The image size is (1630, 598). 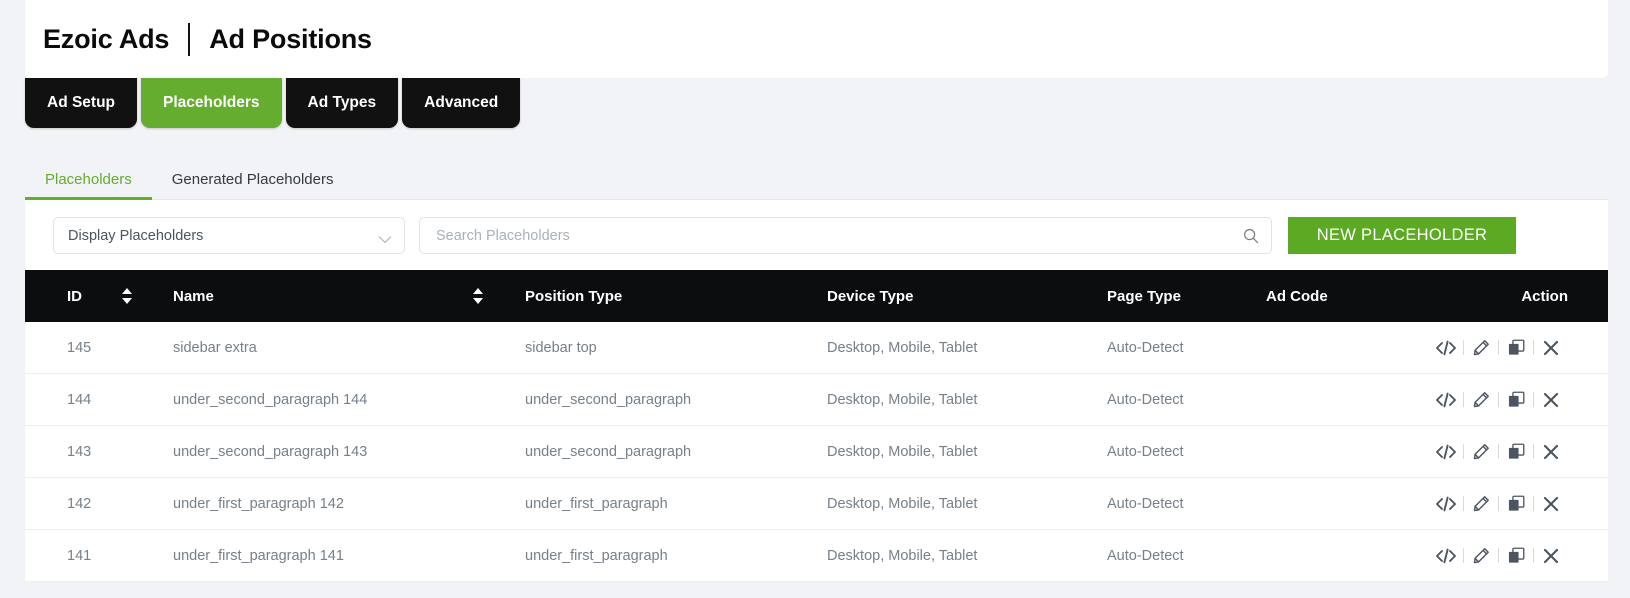 I want to click on table-toolbar: Display Placeholders NEW PLACEHOLDER, so click(x=816, y=235).